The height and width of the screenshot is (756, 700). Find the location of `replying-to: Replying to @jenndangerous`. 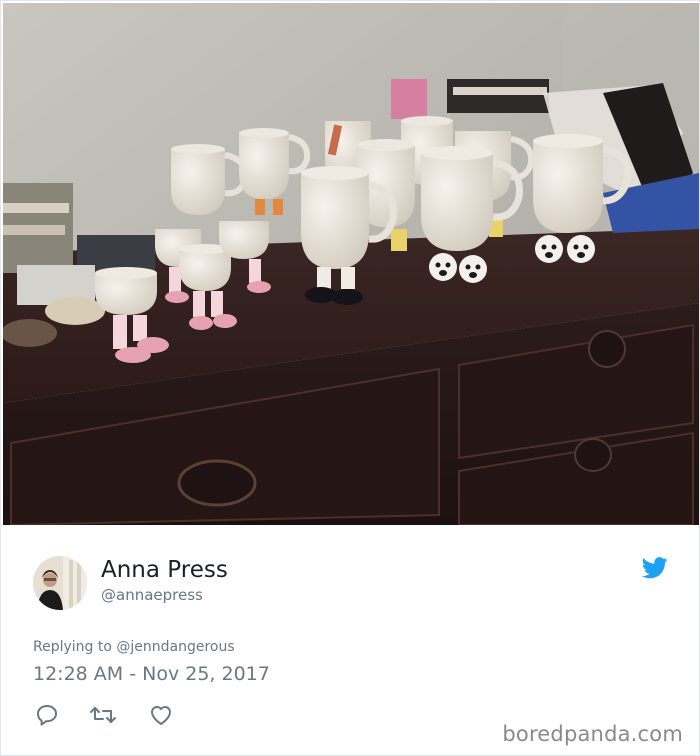

replying-to: Replying to @jenndangerous is located at coordinates (134, 647).